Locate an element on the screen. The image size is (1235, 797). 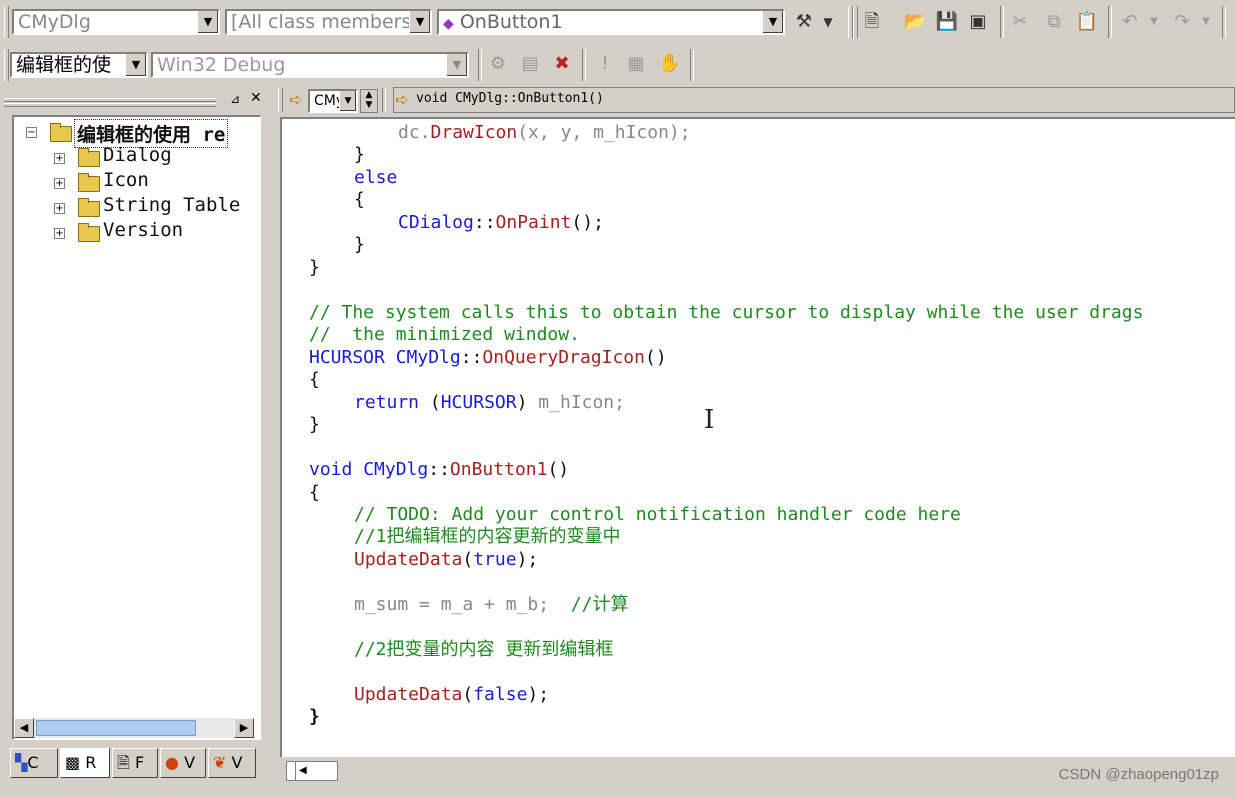
resourceview-icon: ▩ is located at coordinates (73, 762).